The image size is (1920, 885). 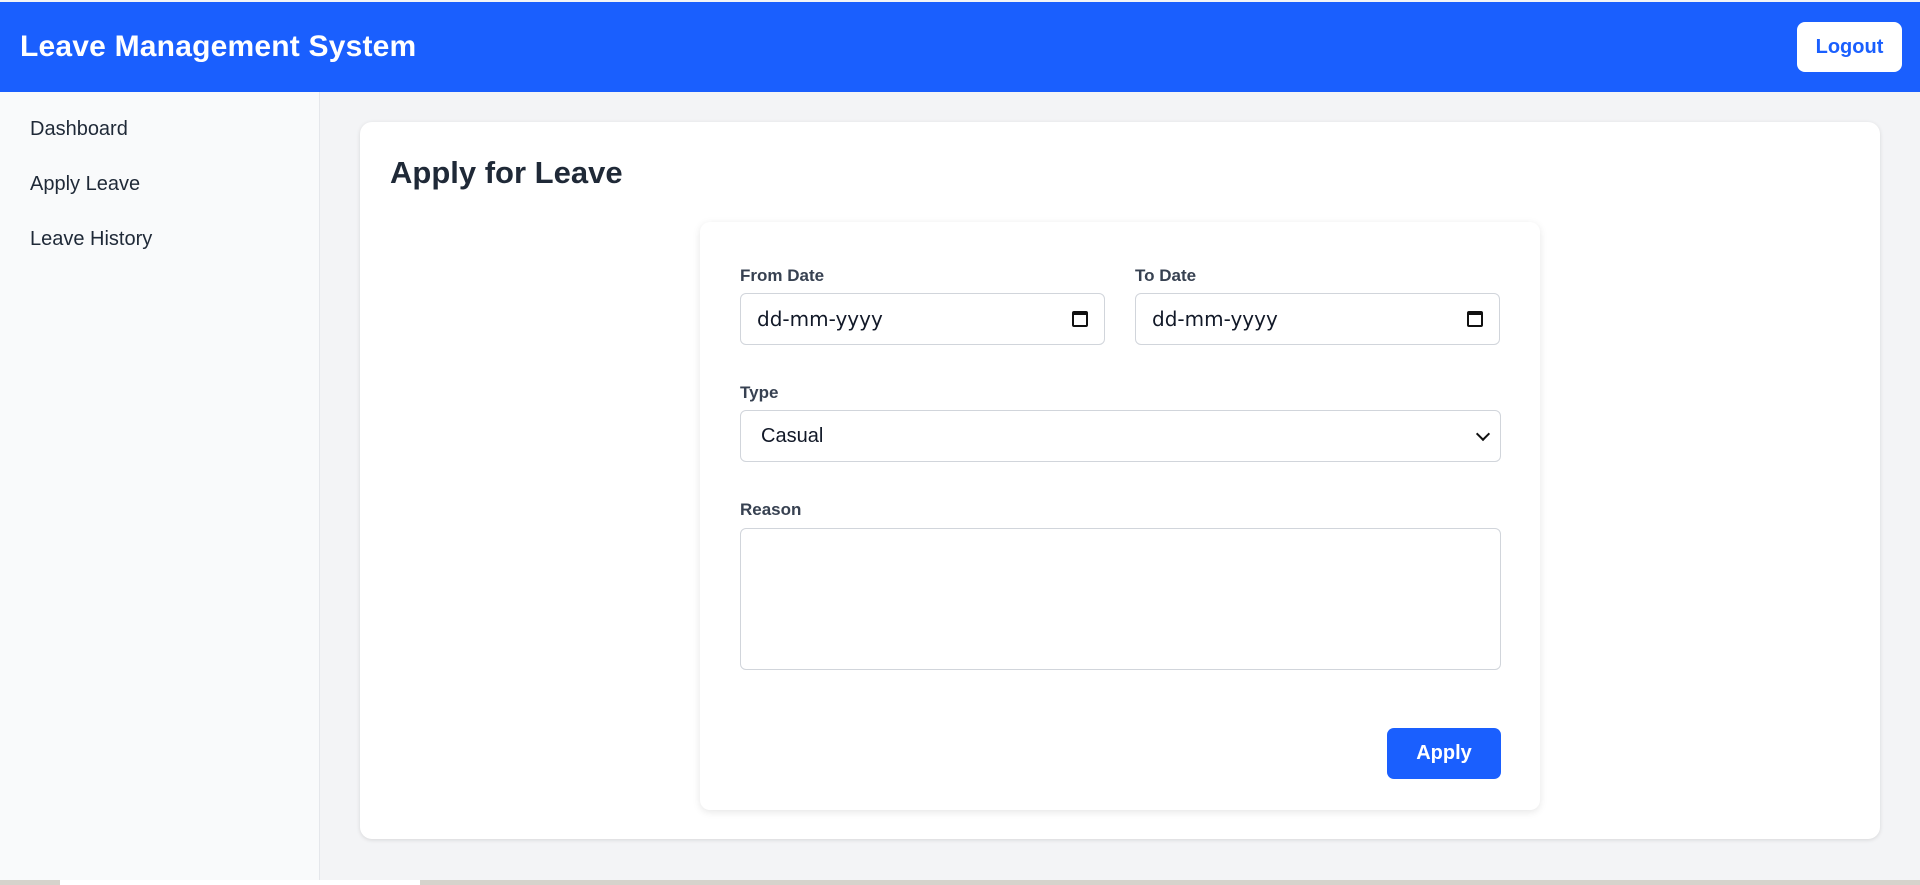 I want to click on reason-textarea, so click(x=1120, y=599).